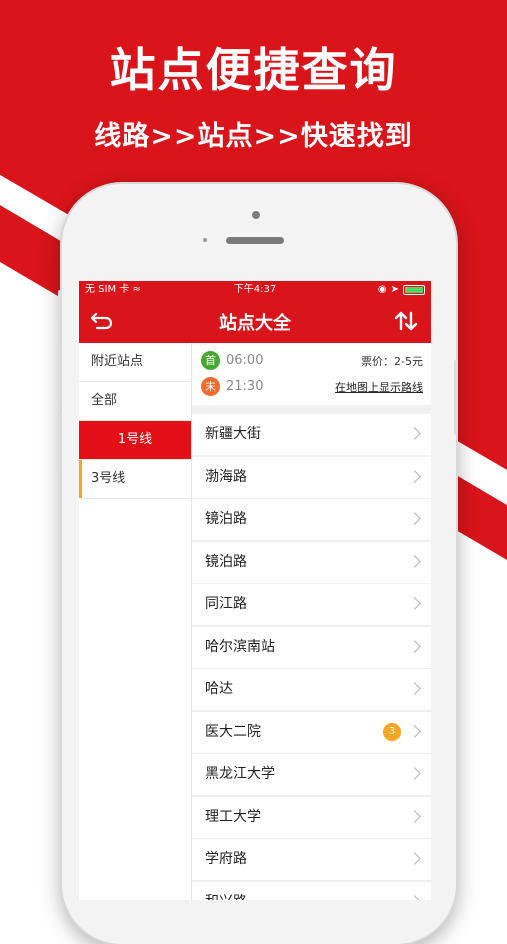  I want to click on sidebar-item-nearby: 附近站点, so click(135, 362).